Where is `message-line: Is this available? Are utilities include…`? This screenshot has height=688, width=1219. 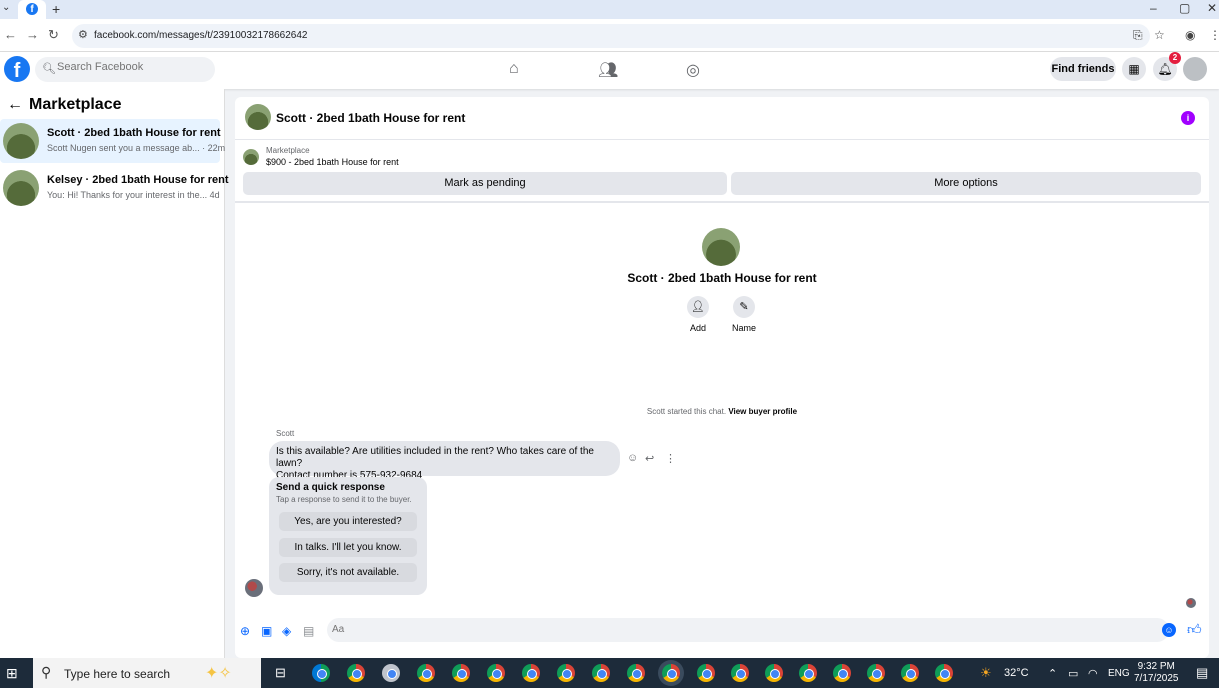 message-line: Is this available? Are utilities include… is located at coordinates (435, 457).